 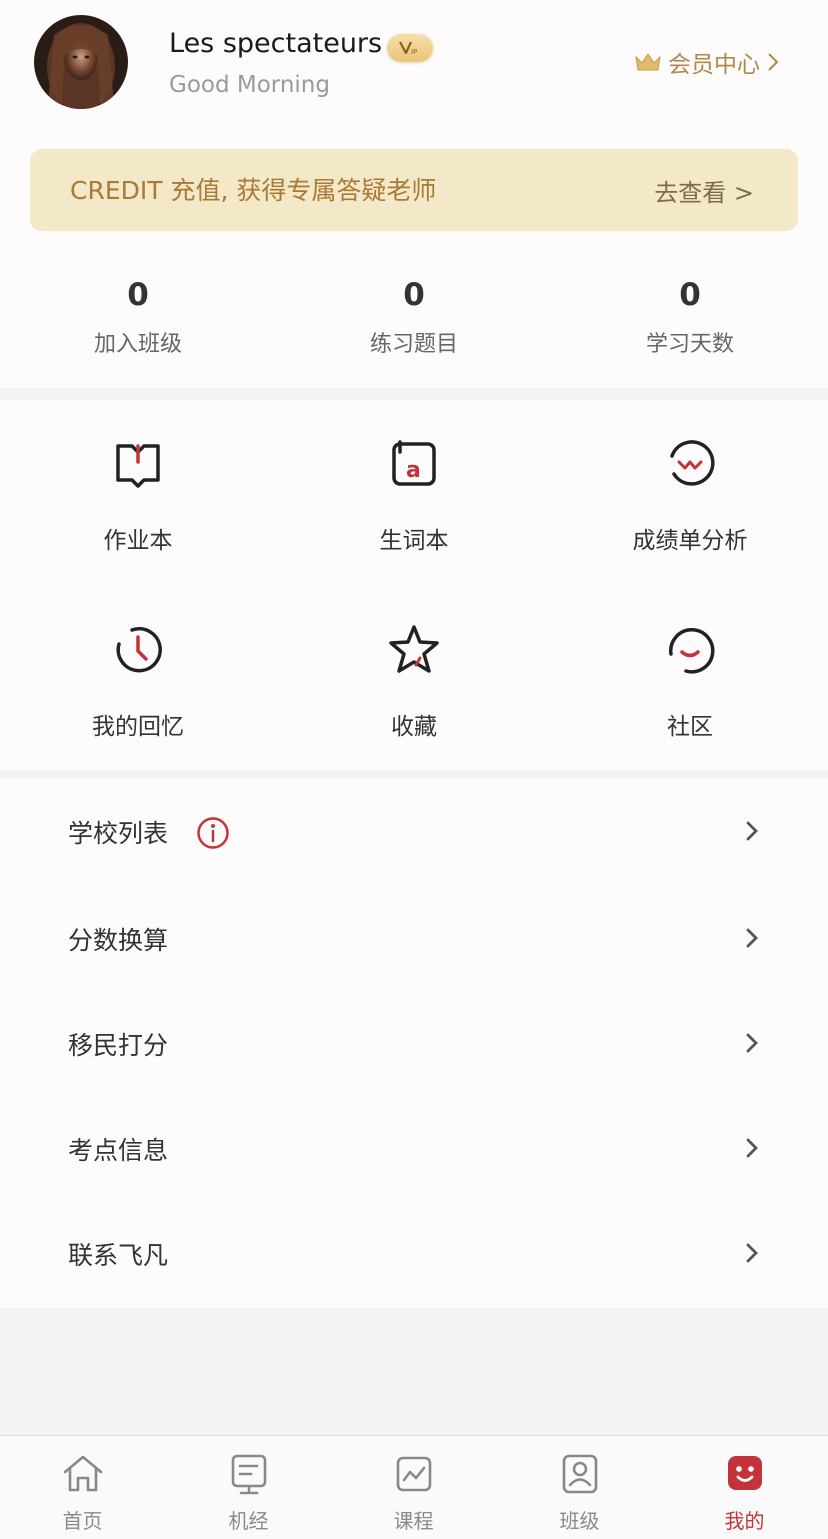 I want to click on tab-jijing: 机经, so click(x=248, y=1487).